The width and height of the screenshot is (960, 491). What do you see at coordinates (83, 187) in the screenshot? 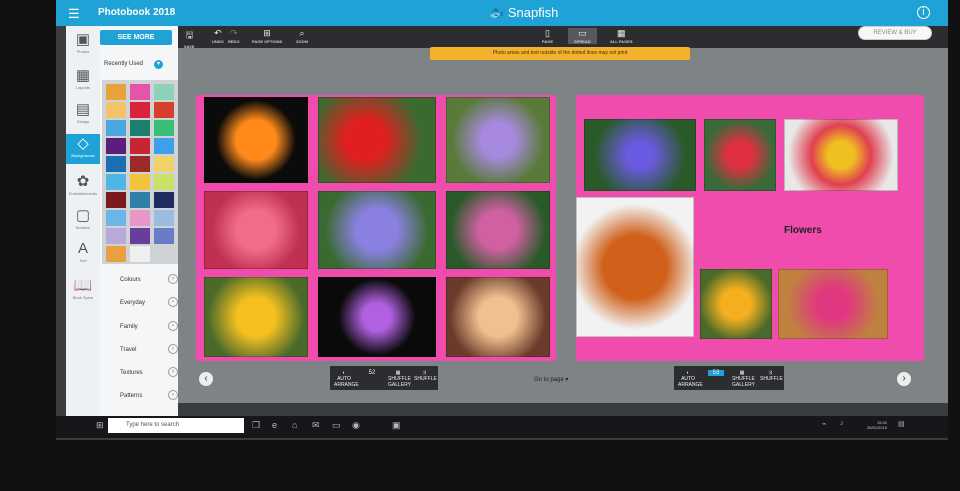
I see `nav-embellishments: ✿ Embellishments` at bounding box center [83, 187].